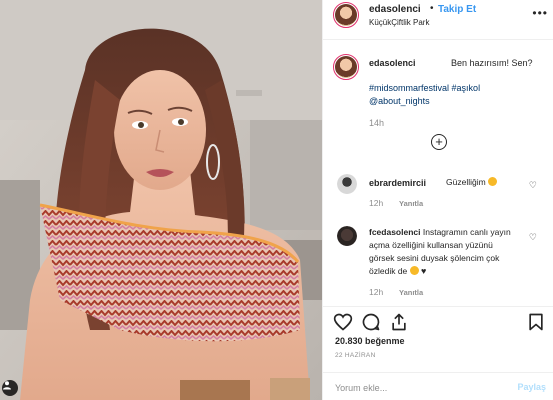 This screenshot has width=553, height=400. What do you see at coordinates (457, 9) in the screenshot?
I see `follow-button: Takip Et` at bounding box center [457, 9].